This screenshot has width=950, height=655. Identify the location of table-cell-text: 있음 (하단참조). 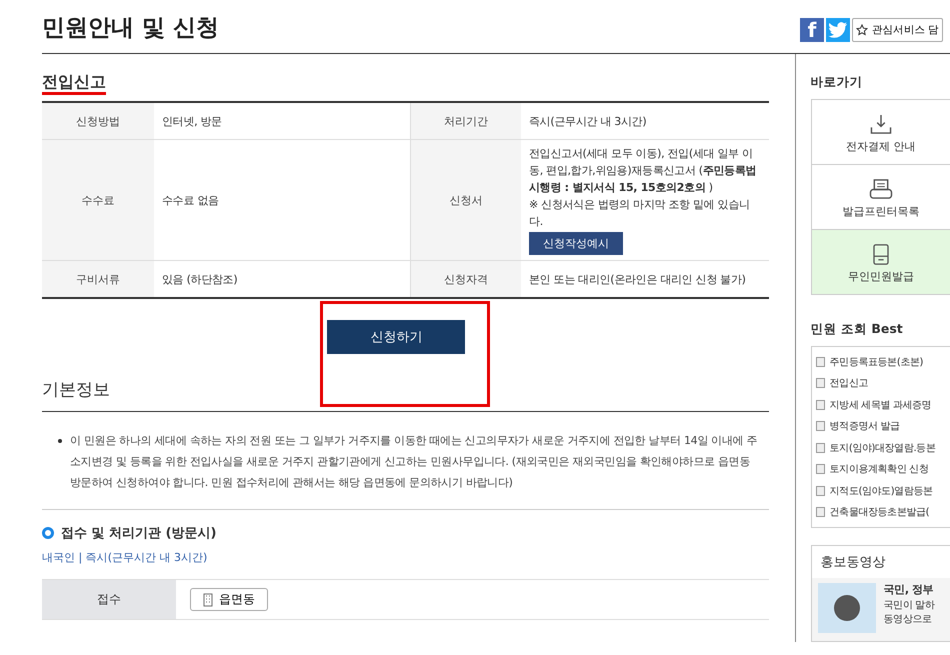
(200, 280).